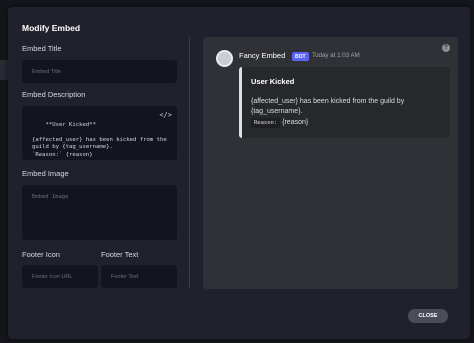  What do you see at coordinates (60, 276) in the screenshot?
I see `footer-icon-input: Footer Icon URL` at bounding box center [60, 276].